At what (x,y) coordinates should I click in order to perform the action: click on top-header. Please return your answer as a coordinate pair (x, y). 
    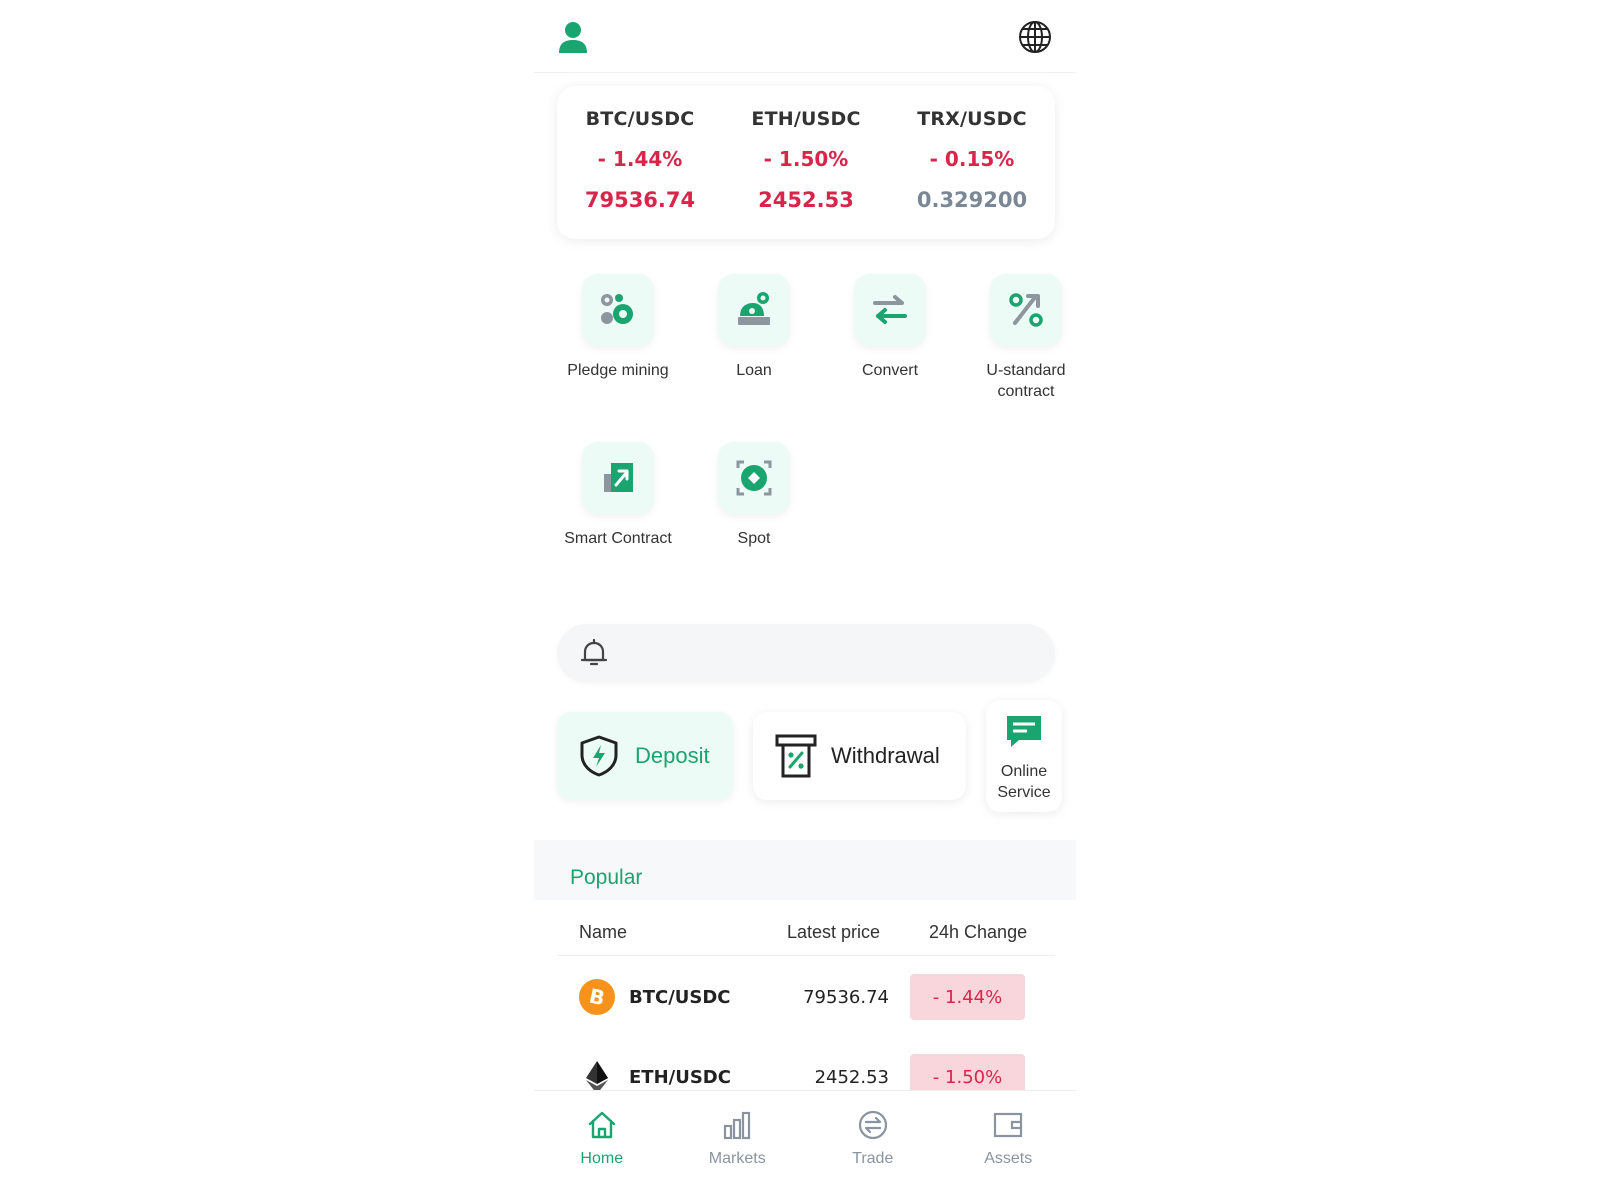
    Looking at the image, I should click on (805, 36).